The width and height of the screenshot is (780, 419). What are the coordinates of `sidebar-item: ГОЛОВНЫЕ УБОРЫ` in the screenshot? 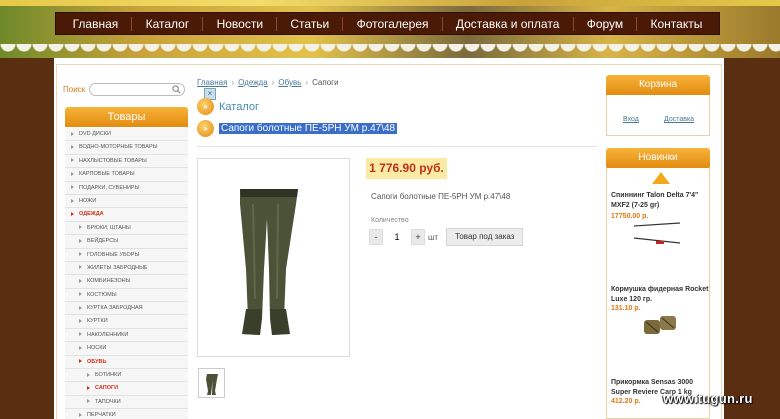 It's located at (126, 255).